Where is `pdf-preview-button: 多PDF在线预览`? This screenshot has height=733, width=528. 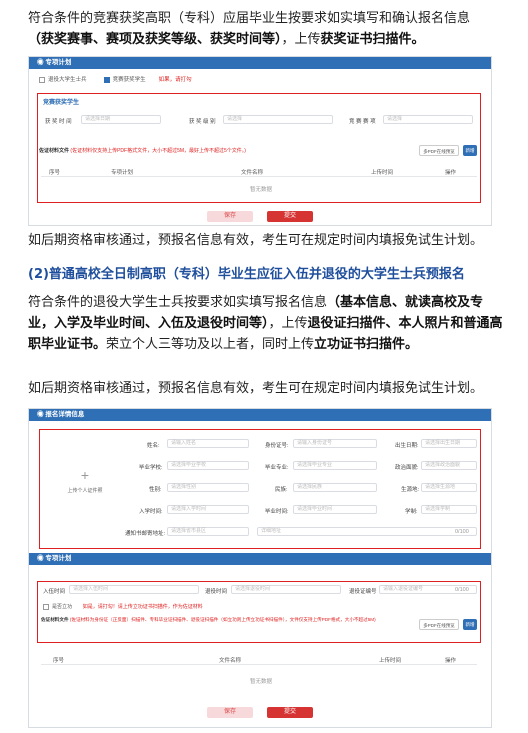
pdf-preview-button: 多PDF在线预览 is located at coordinates (439, 150).